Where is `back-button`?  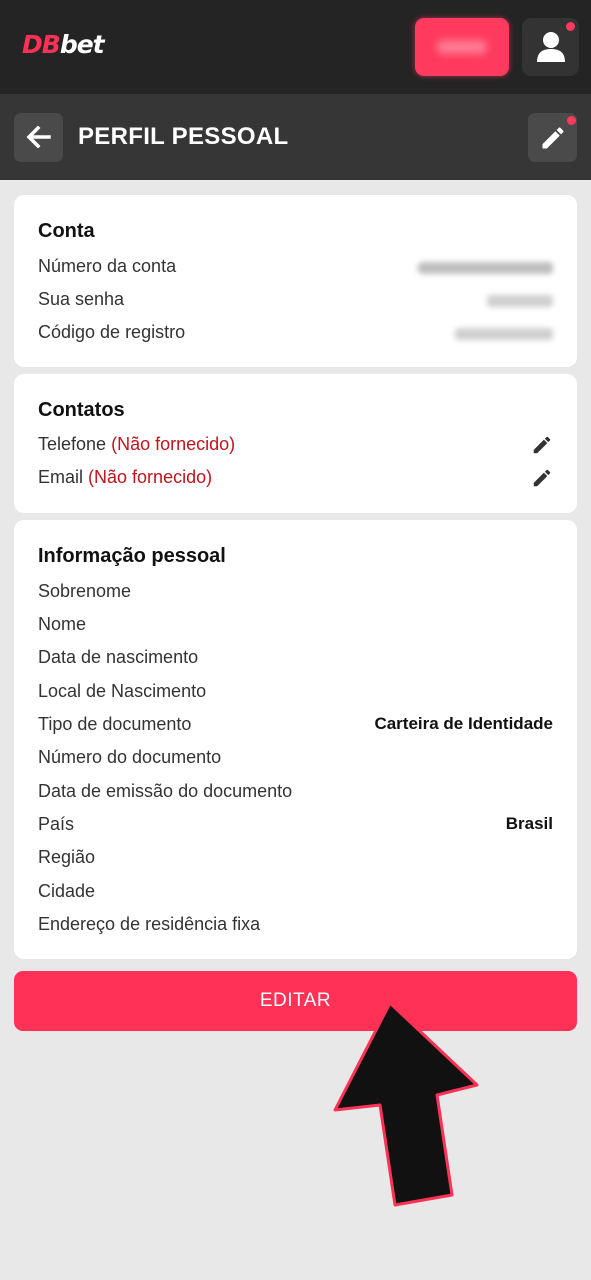
back-button is located at coordinates (38, 137).